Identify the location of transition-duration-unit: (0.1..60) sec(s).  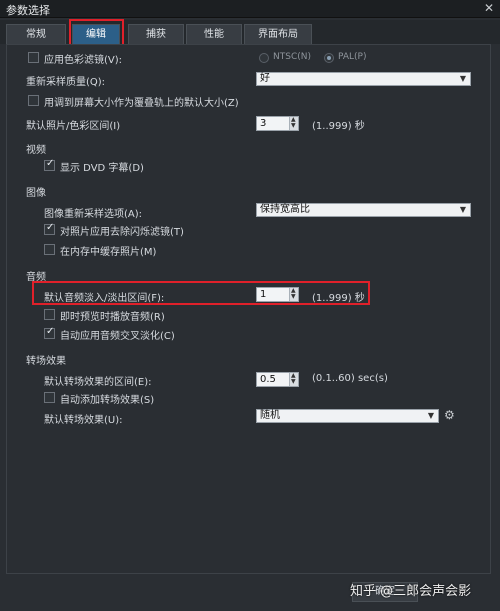
(350, 378).